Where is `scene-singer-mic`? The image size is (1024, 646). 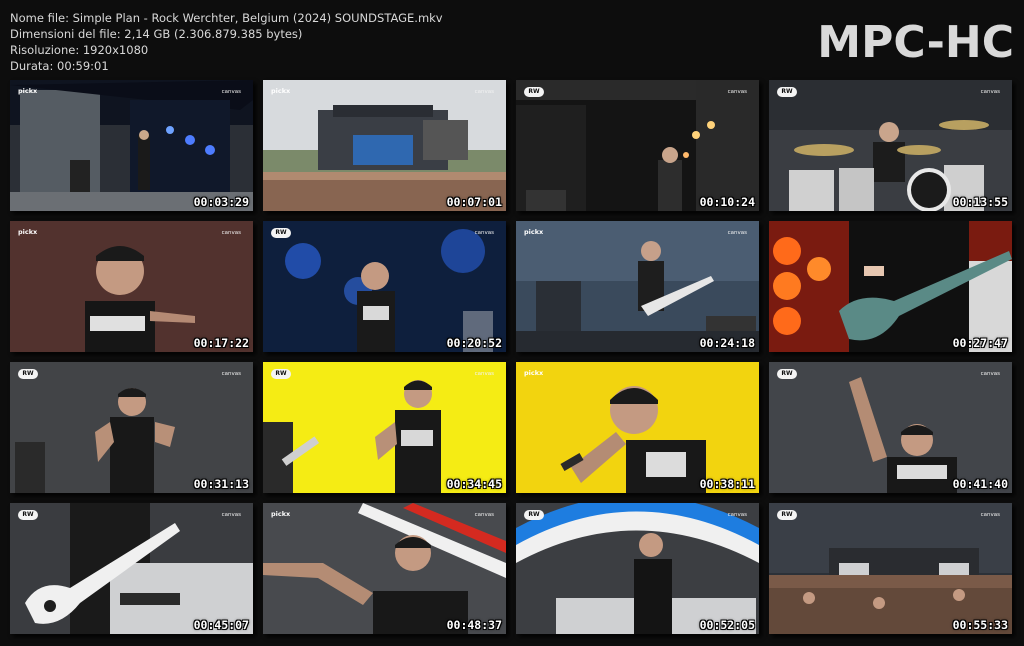
scene-singer-mic is located at coordinates (131, 427).